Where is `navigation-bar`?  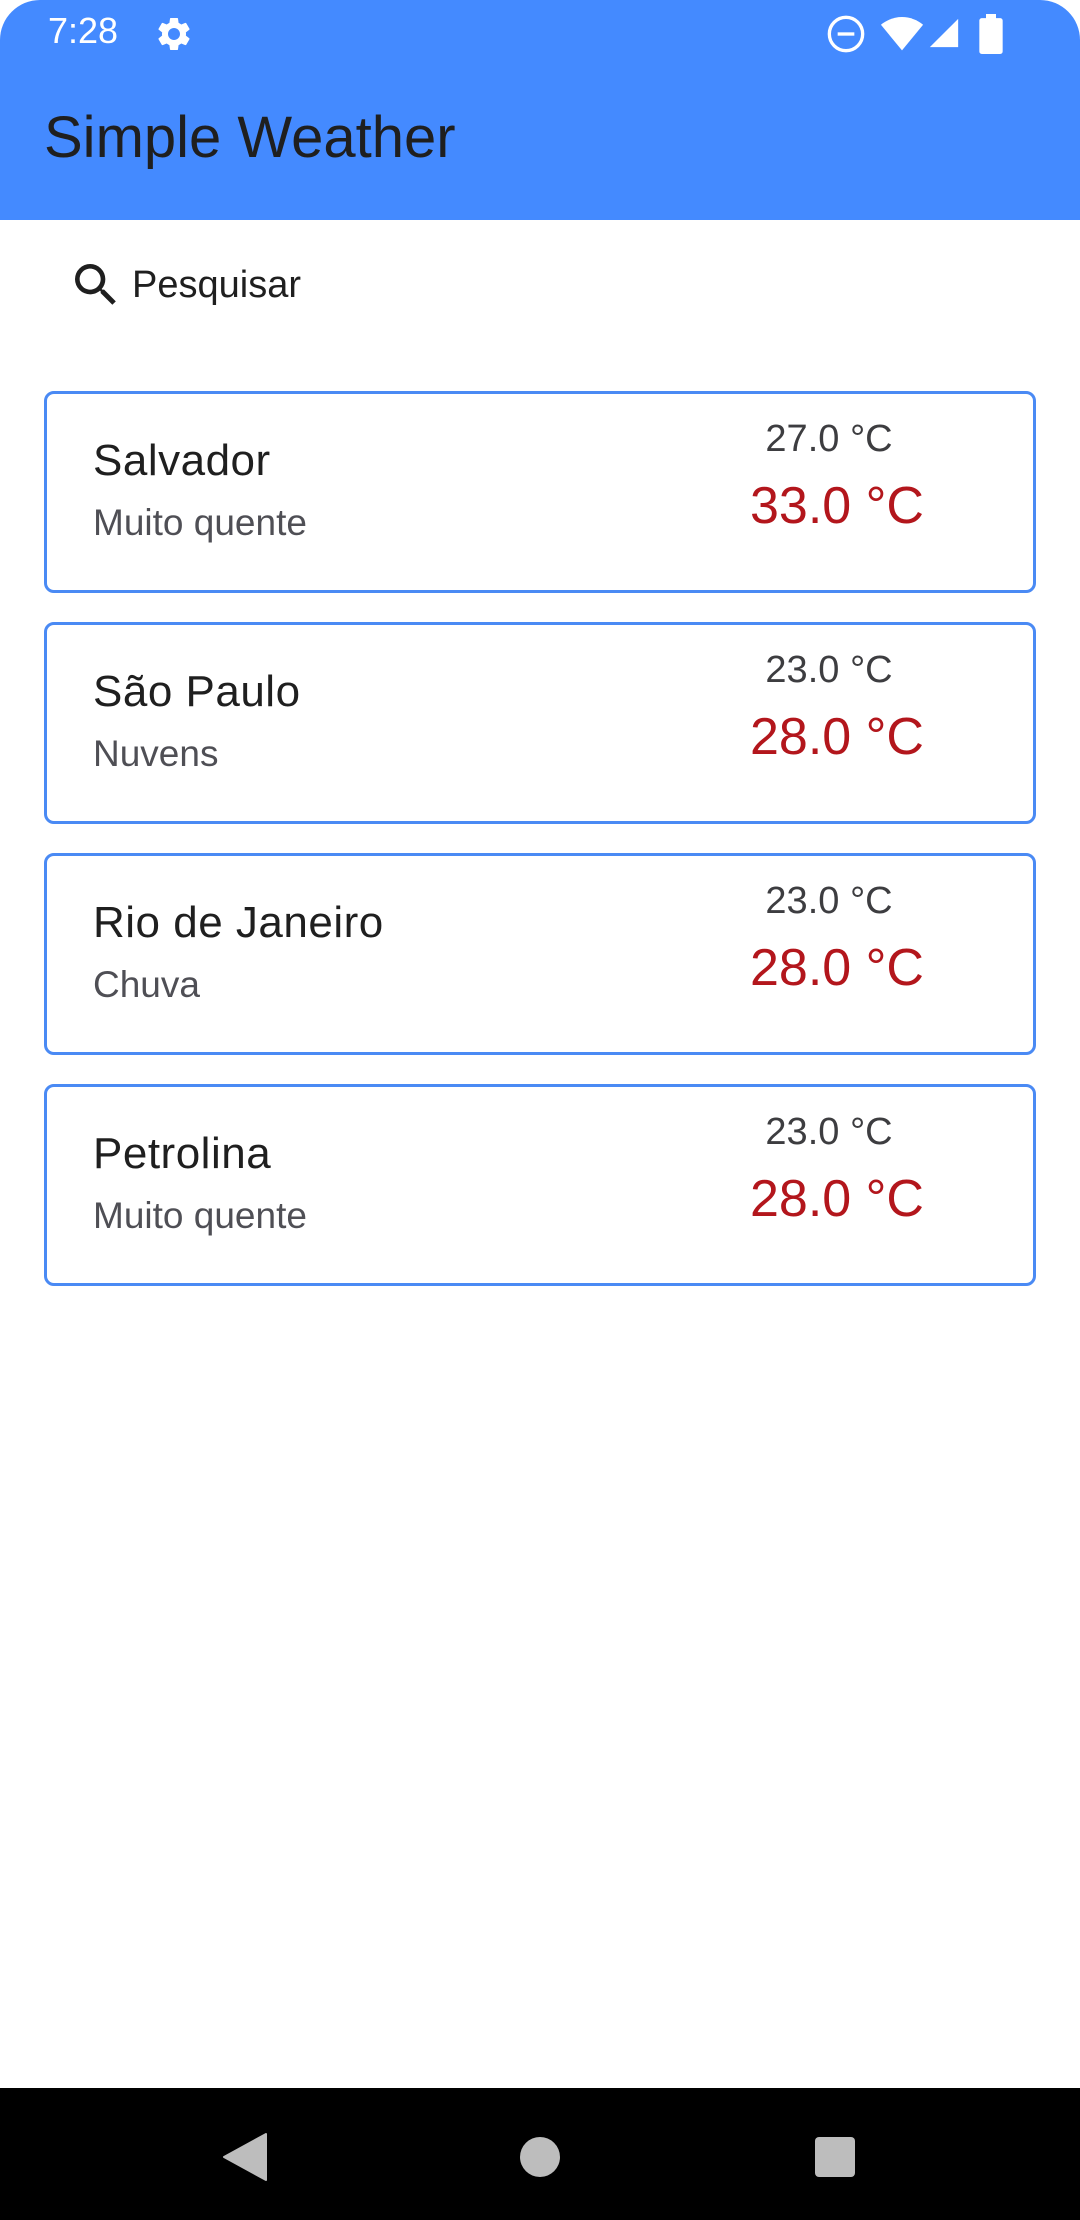 navigation-bar is located at coordinates (540, 2154).